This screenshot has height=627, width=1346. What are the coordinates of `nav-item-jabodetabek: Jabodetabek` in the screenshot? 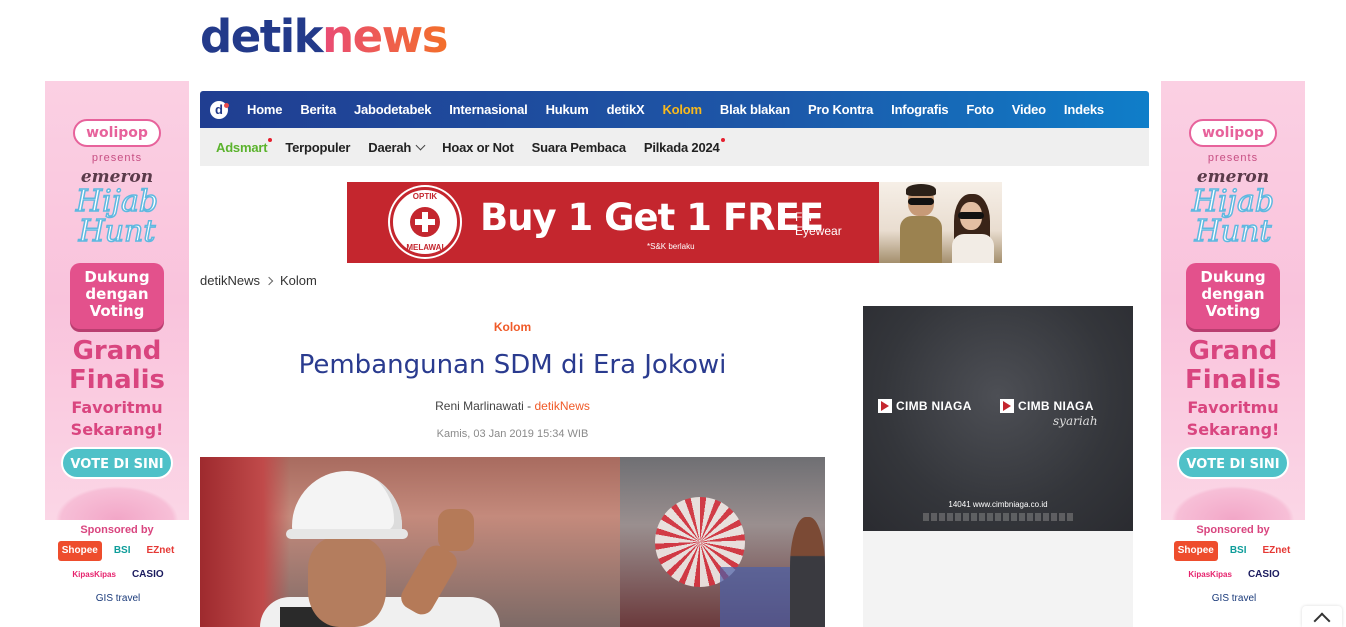 It's located at (392, 109).